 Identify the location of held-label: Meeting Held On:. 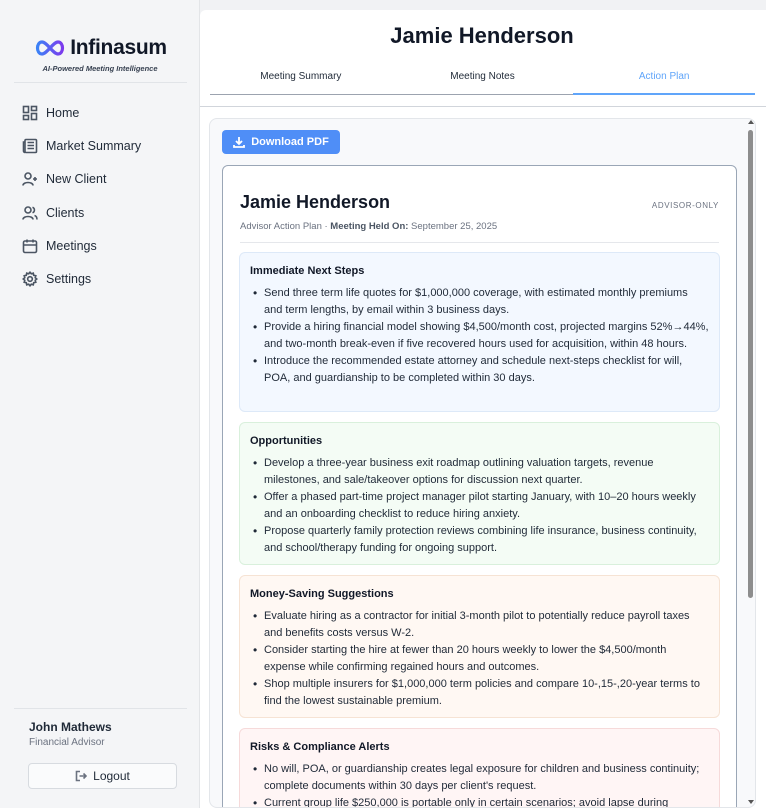
(369, 226).